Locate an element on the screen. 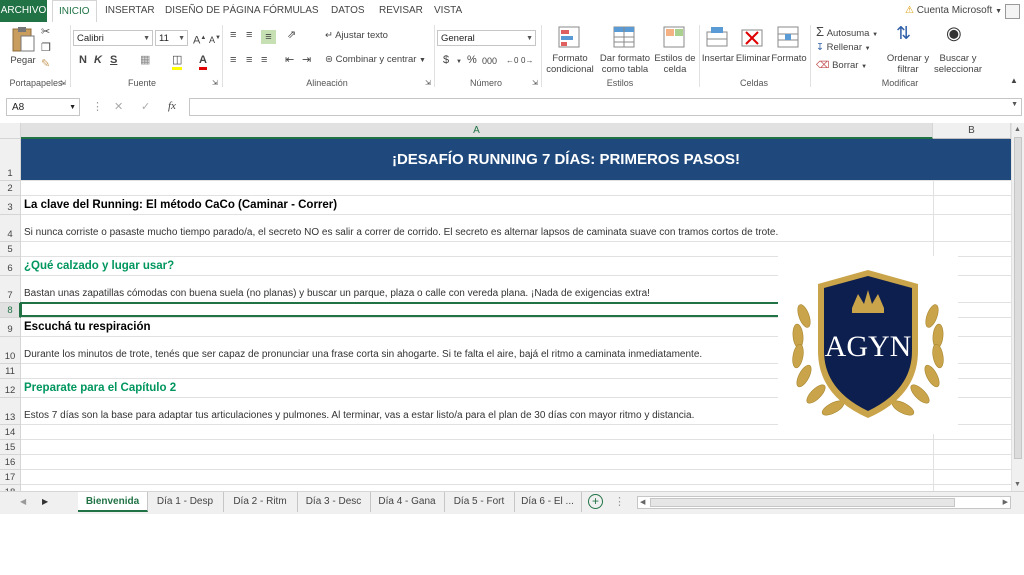 The width and height of the screenshot is (1024, 575). orientation-icon: ⇗ is located at coordinates (291, 35).